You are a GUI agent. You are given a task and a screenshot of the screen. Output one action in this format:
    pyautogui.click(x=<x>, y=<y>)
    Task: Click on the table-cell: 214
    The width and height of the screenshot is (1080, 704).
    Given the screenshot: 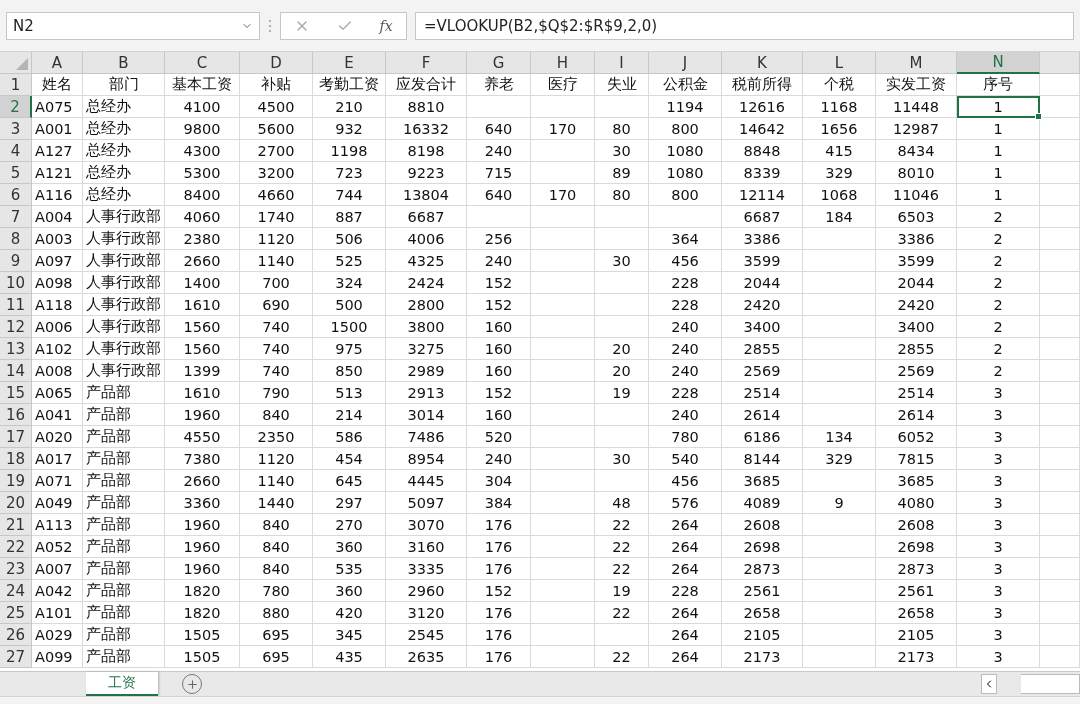 What is the action you would take?
    pyautogui.click(x=349, y=415)
    